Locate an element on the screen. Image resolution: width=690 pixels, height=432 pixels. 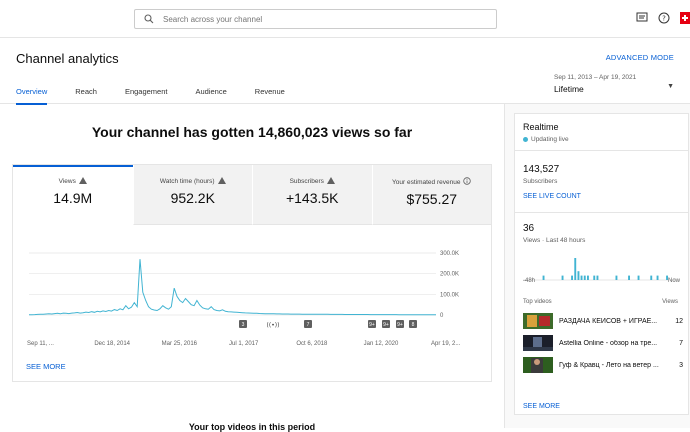
metric-revenue: Your estimated revenue $755.27 is located at coordinates (431, 195).